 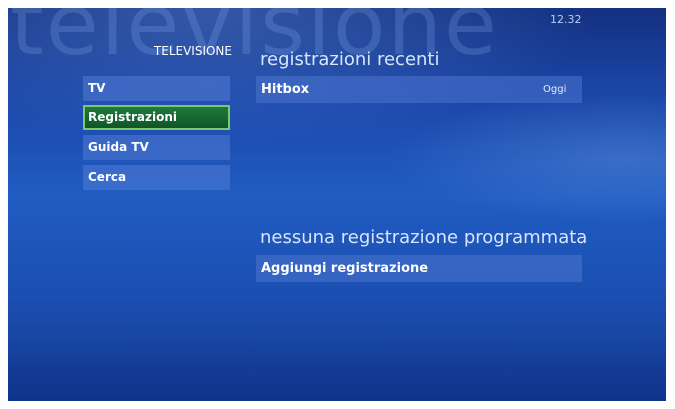 I want to click on clock: 12.32, so click(x=566, y=19).